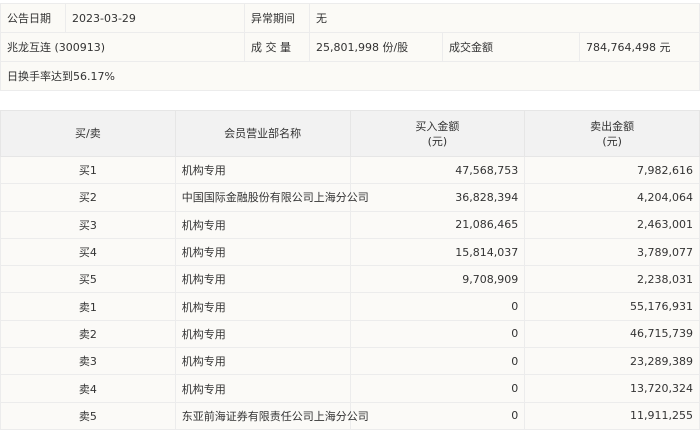  What do you see at coordinates (88, 334) in the screenshot?
I see `side-cell: 卖2` at bounding box center [88, 334].